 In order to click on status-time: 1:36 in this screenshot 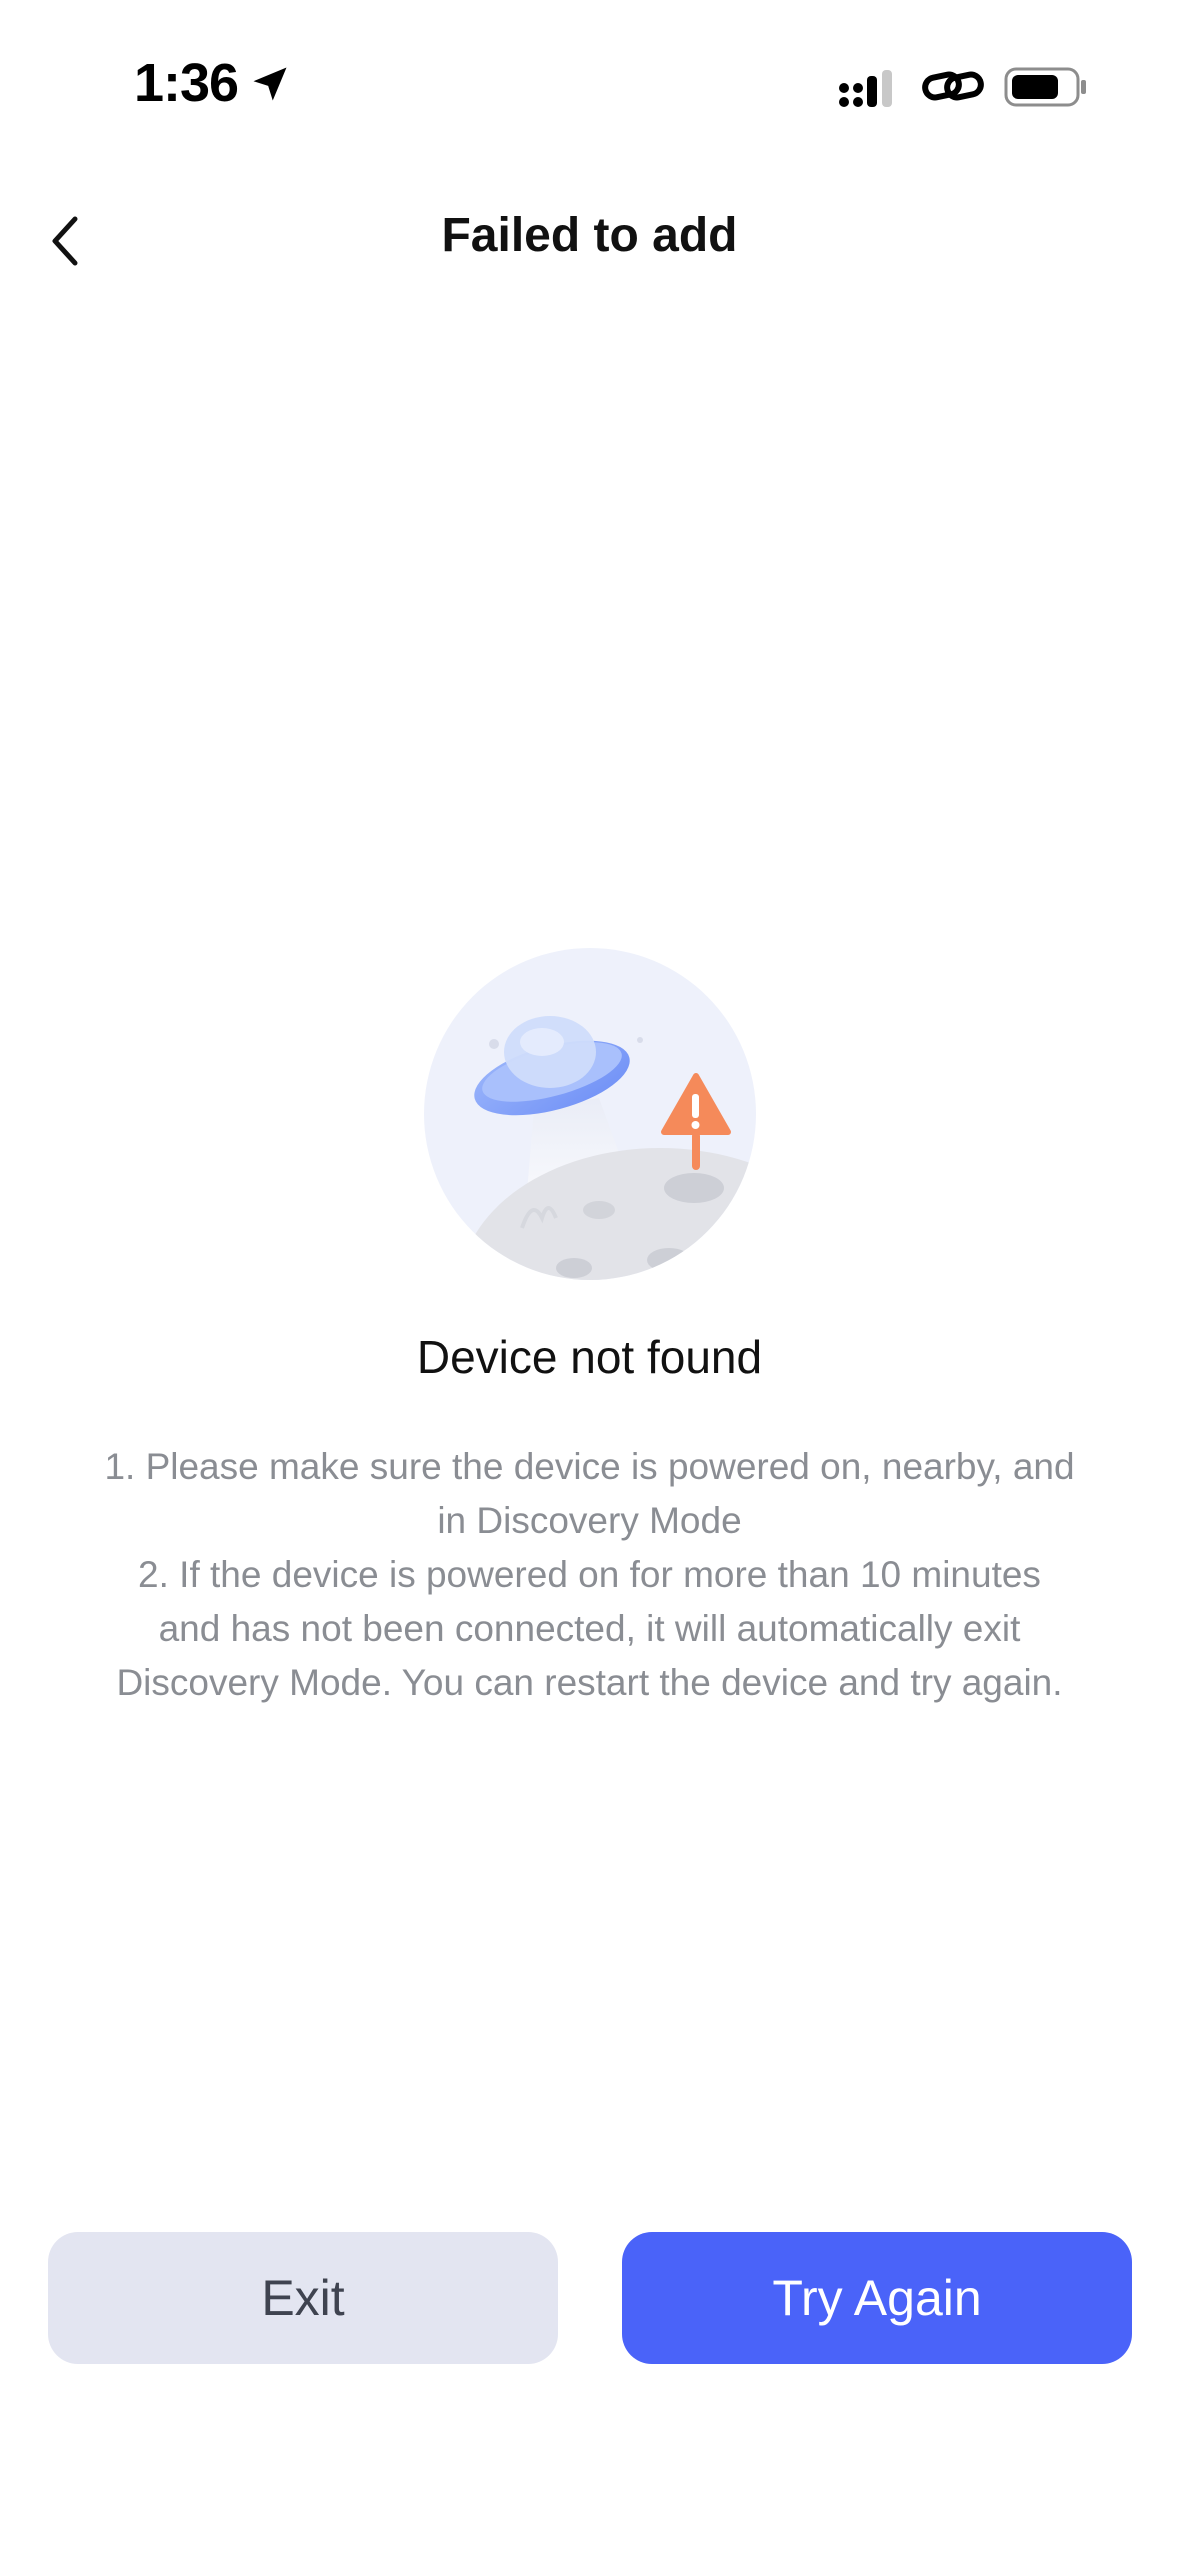, I will do `click(186, 83)`.